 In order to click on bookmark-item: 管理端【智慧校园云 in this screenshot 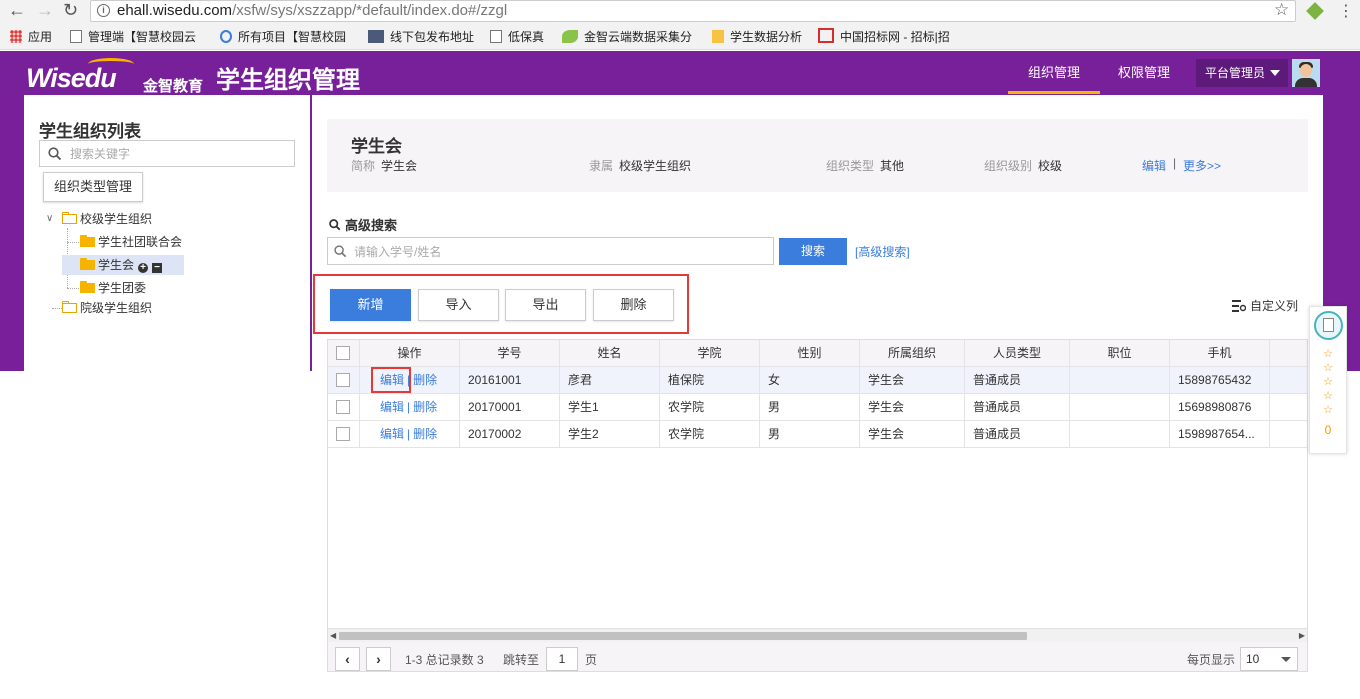, I will do `click(133, 37)`.